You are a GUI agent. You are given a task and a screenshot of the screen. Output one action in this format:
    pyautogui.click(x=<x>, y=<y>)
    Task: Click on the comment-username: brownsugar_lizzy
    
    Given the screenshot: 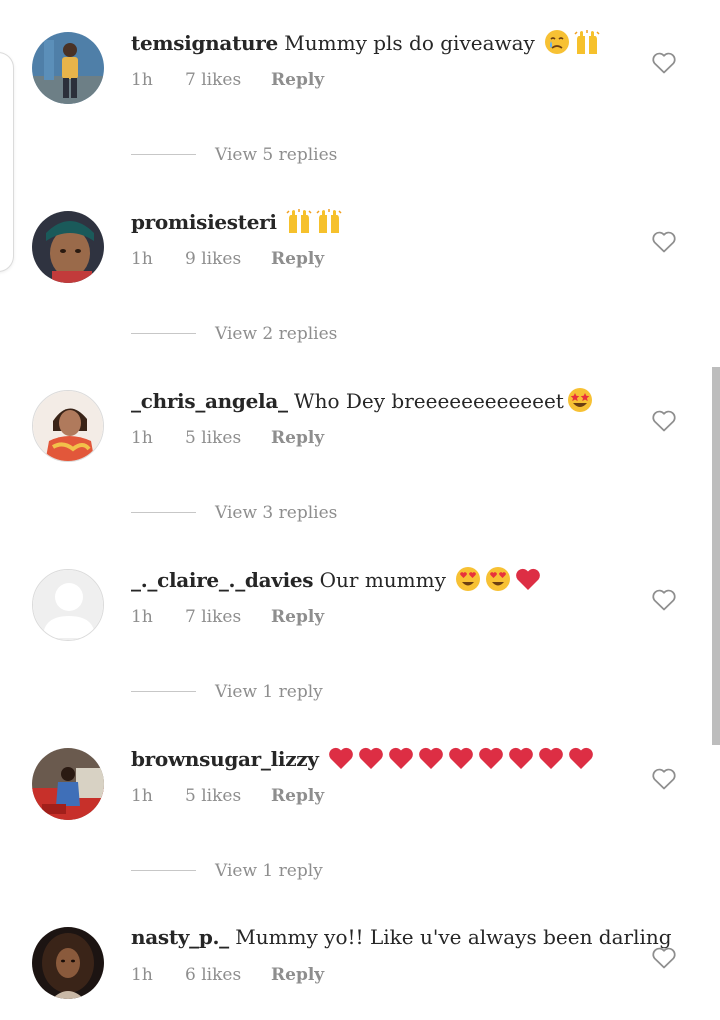 What is the action you would take?
    pyautogui.click(x=225, y=759)
    